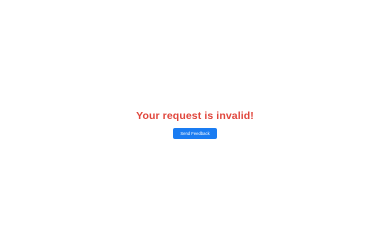  I want to click on error-message: Your request is invalid!, so click(195, 116).